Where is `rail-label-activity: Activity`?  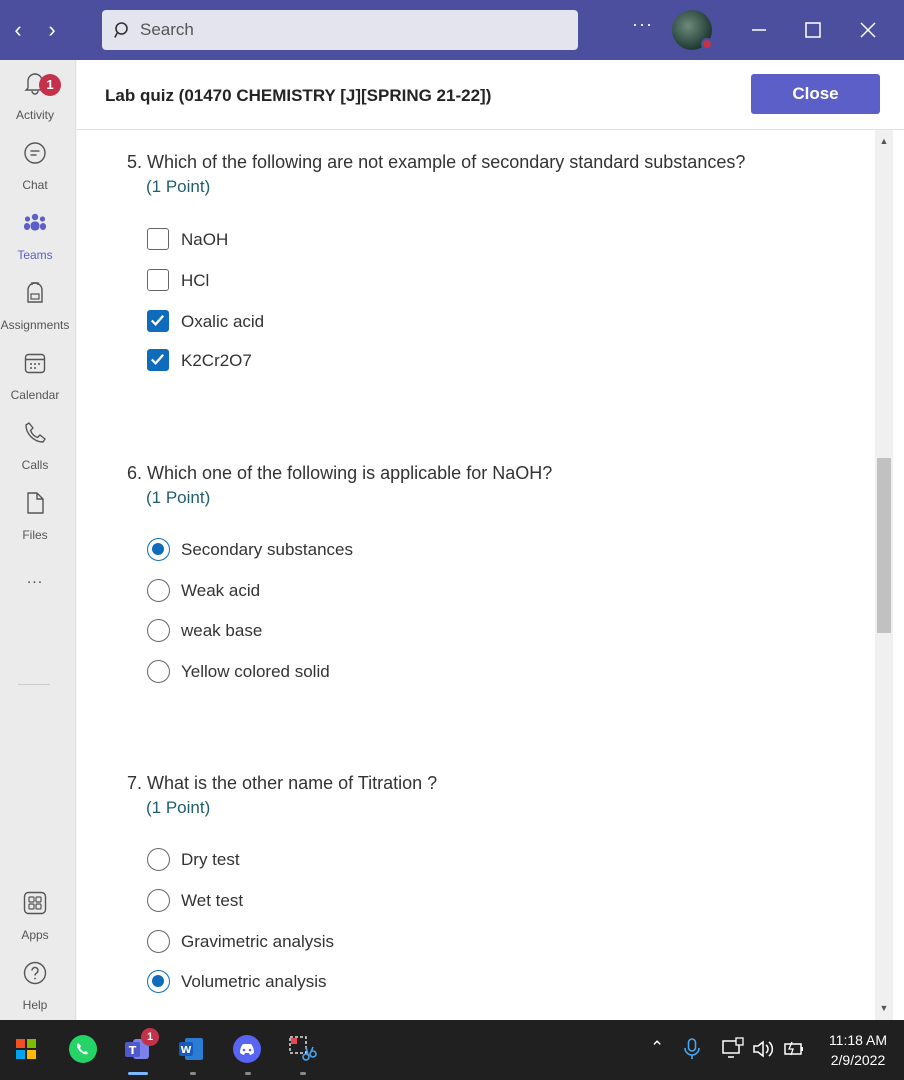
rail-label-activity: Activity is located at coordinates (34, 115).